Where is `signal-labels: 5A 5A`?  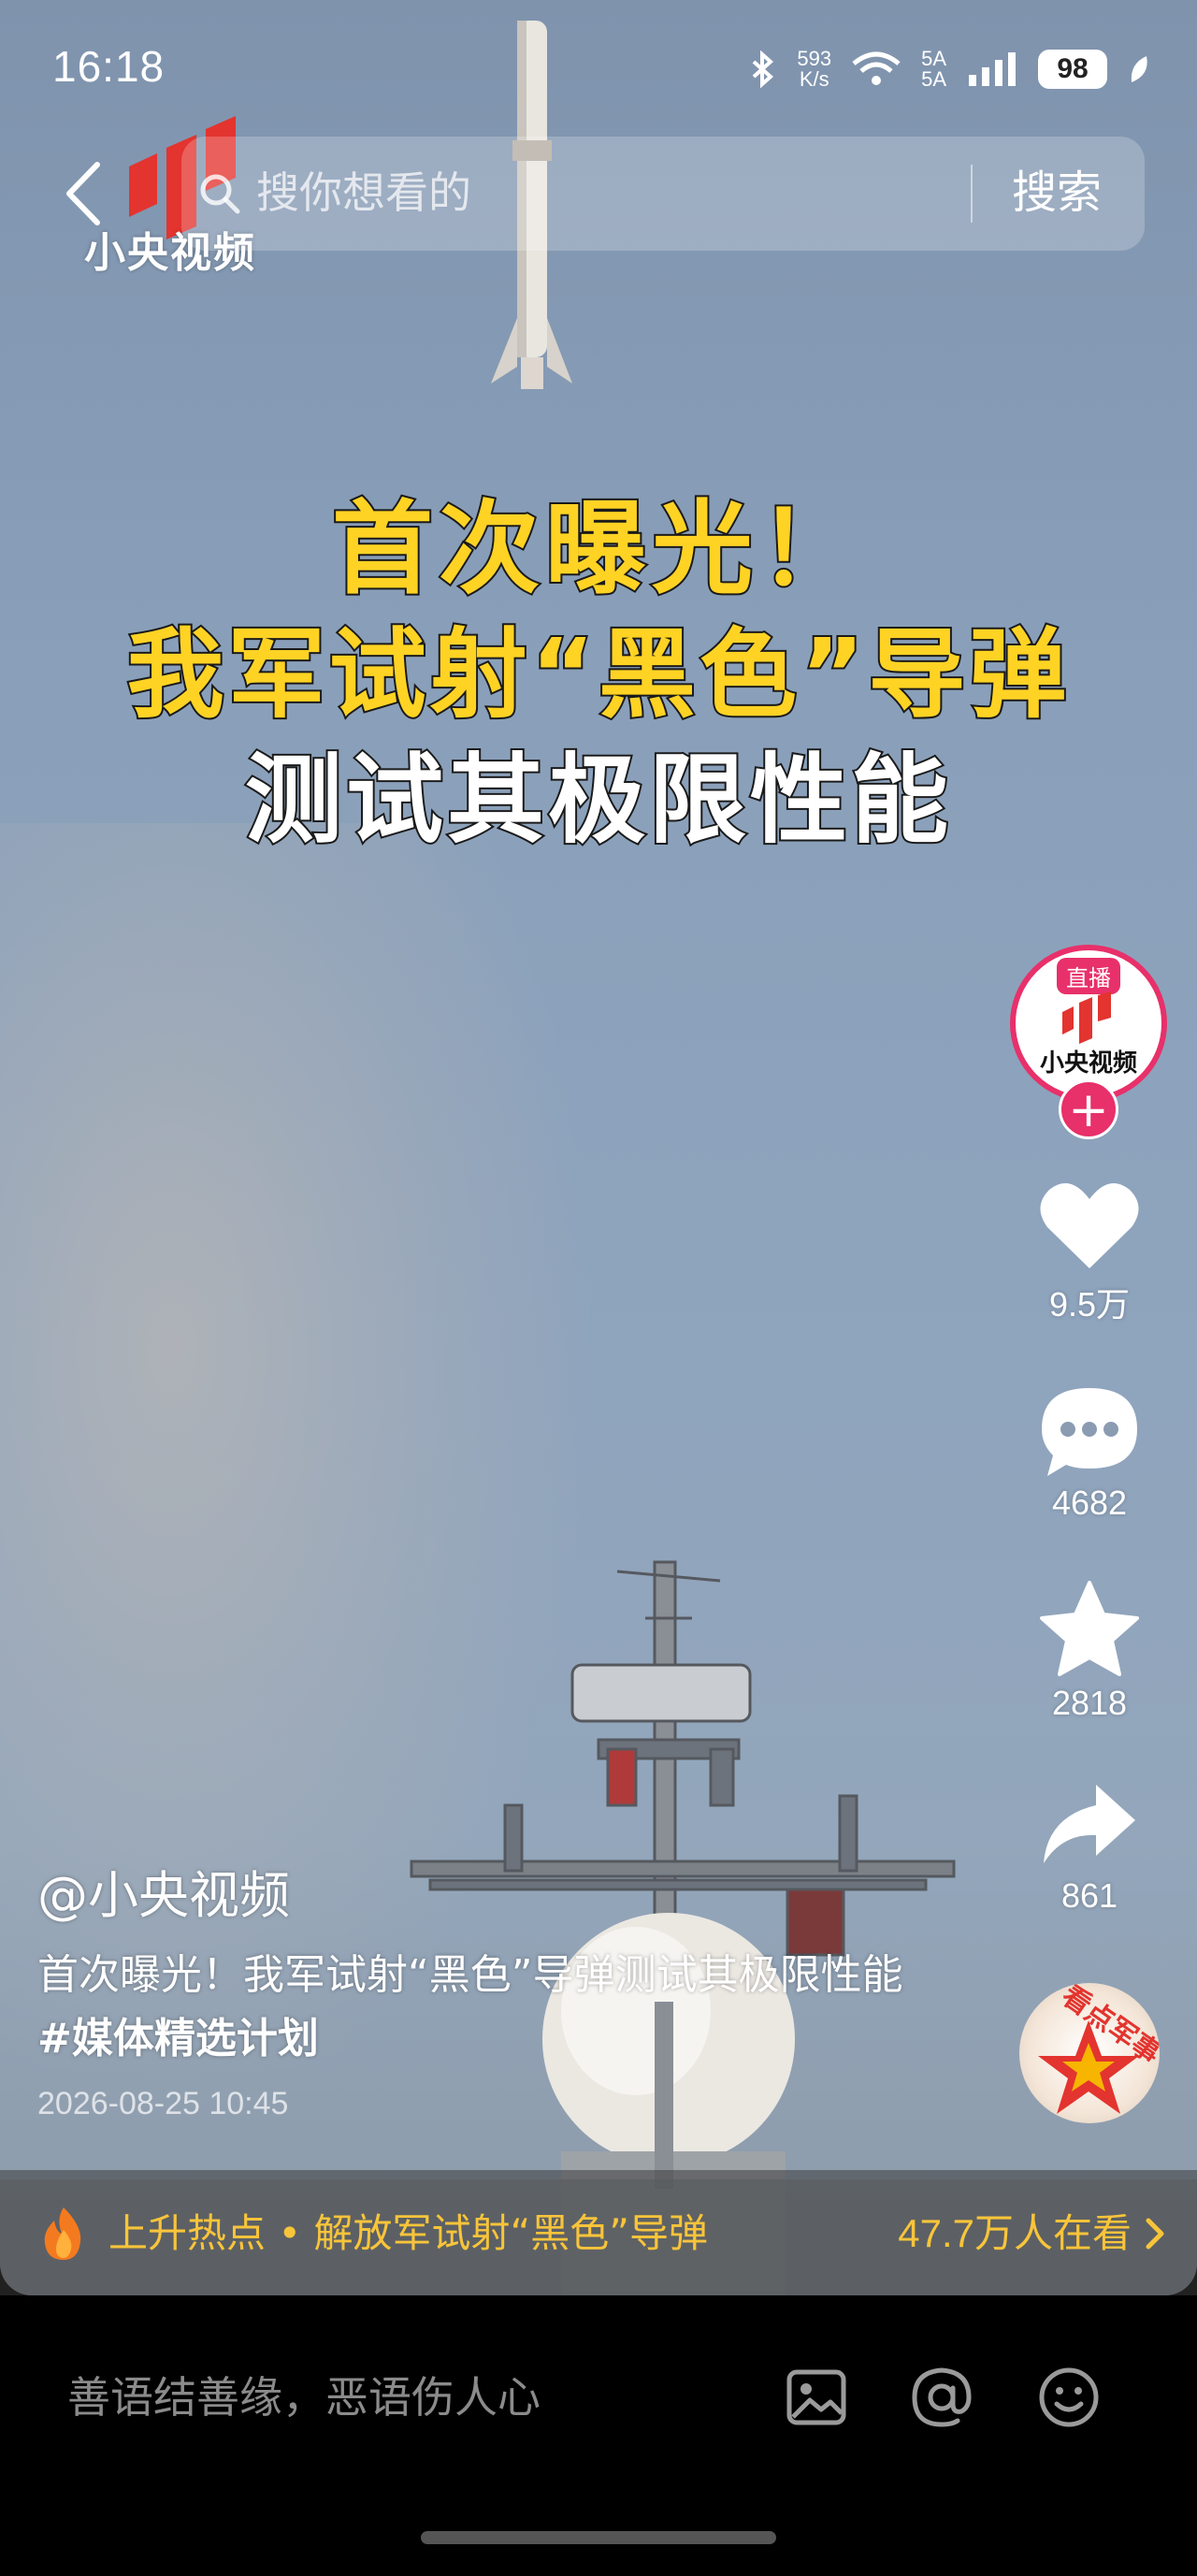
signal-labels: 5A 5A is located at coordinates (933, 69).